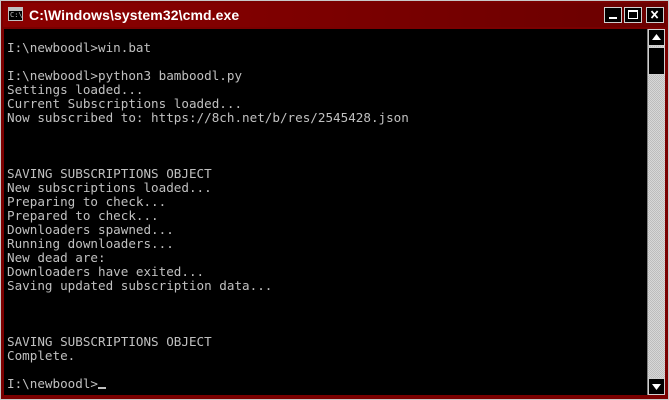 The height and width of the screenshot is (400, 669). What do you see at coordinates (102, 388) in the screenshot?
I see `text-cursor` at bounding box center [102, 388].